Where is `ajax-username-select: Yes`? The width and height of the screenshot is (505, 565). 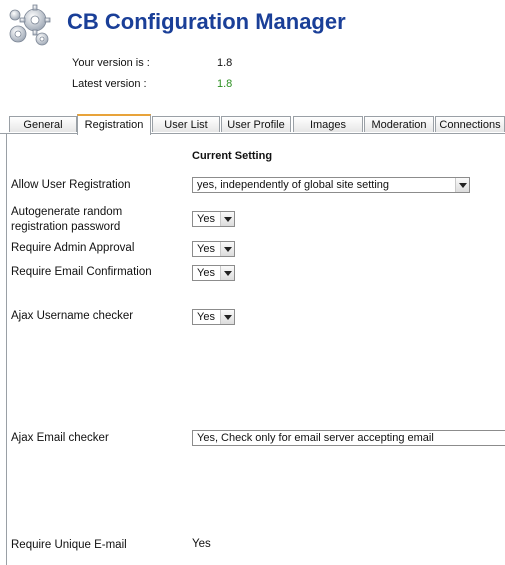 ajax-username-select: Yes is located at coordinates (213, 317).